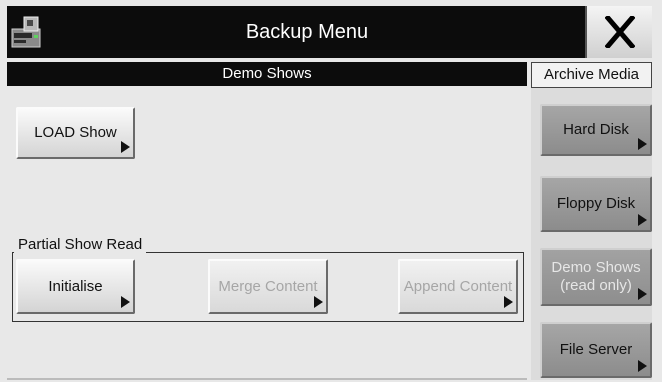 Image resolution: width=662 pixels, height=382 pixels. I want to click on close-button, so click(618, 32).